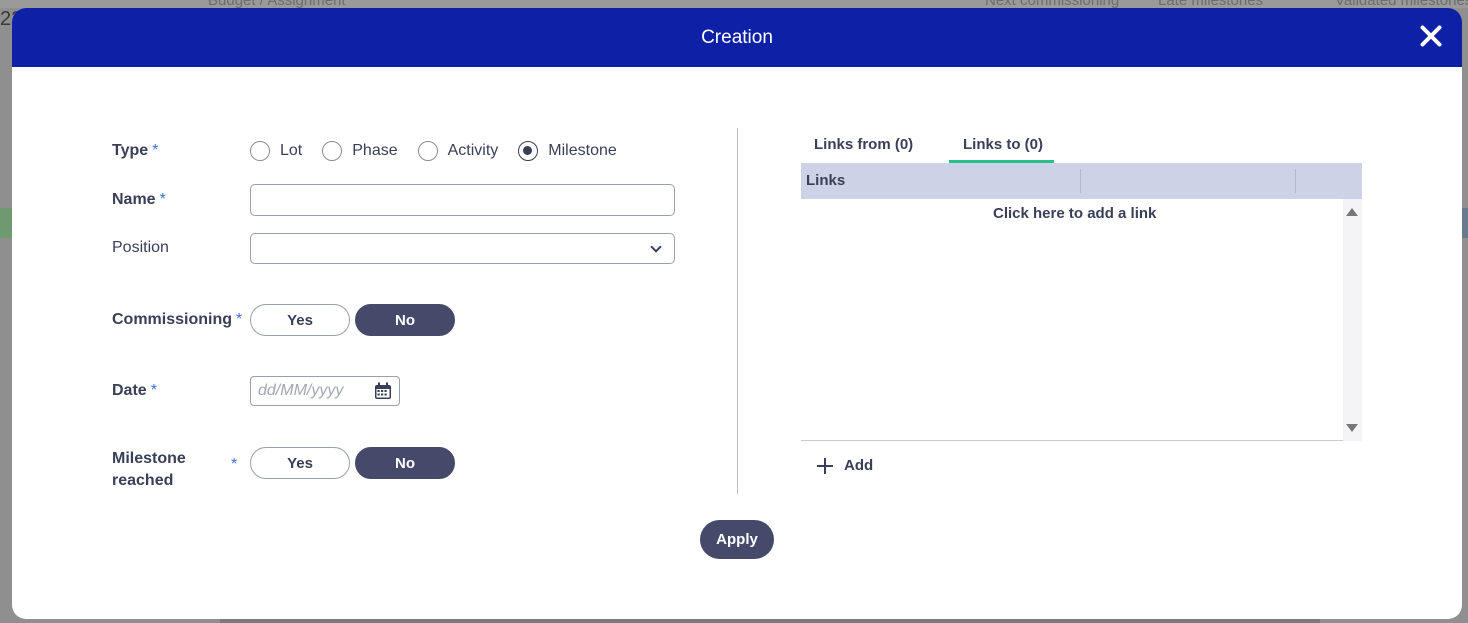 The image size is (1468, 623). I want to click on type-option-milestone: Milestone, so click(567, 151).